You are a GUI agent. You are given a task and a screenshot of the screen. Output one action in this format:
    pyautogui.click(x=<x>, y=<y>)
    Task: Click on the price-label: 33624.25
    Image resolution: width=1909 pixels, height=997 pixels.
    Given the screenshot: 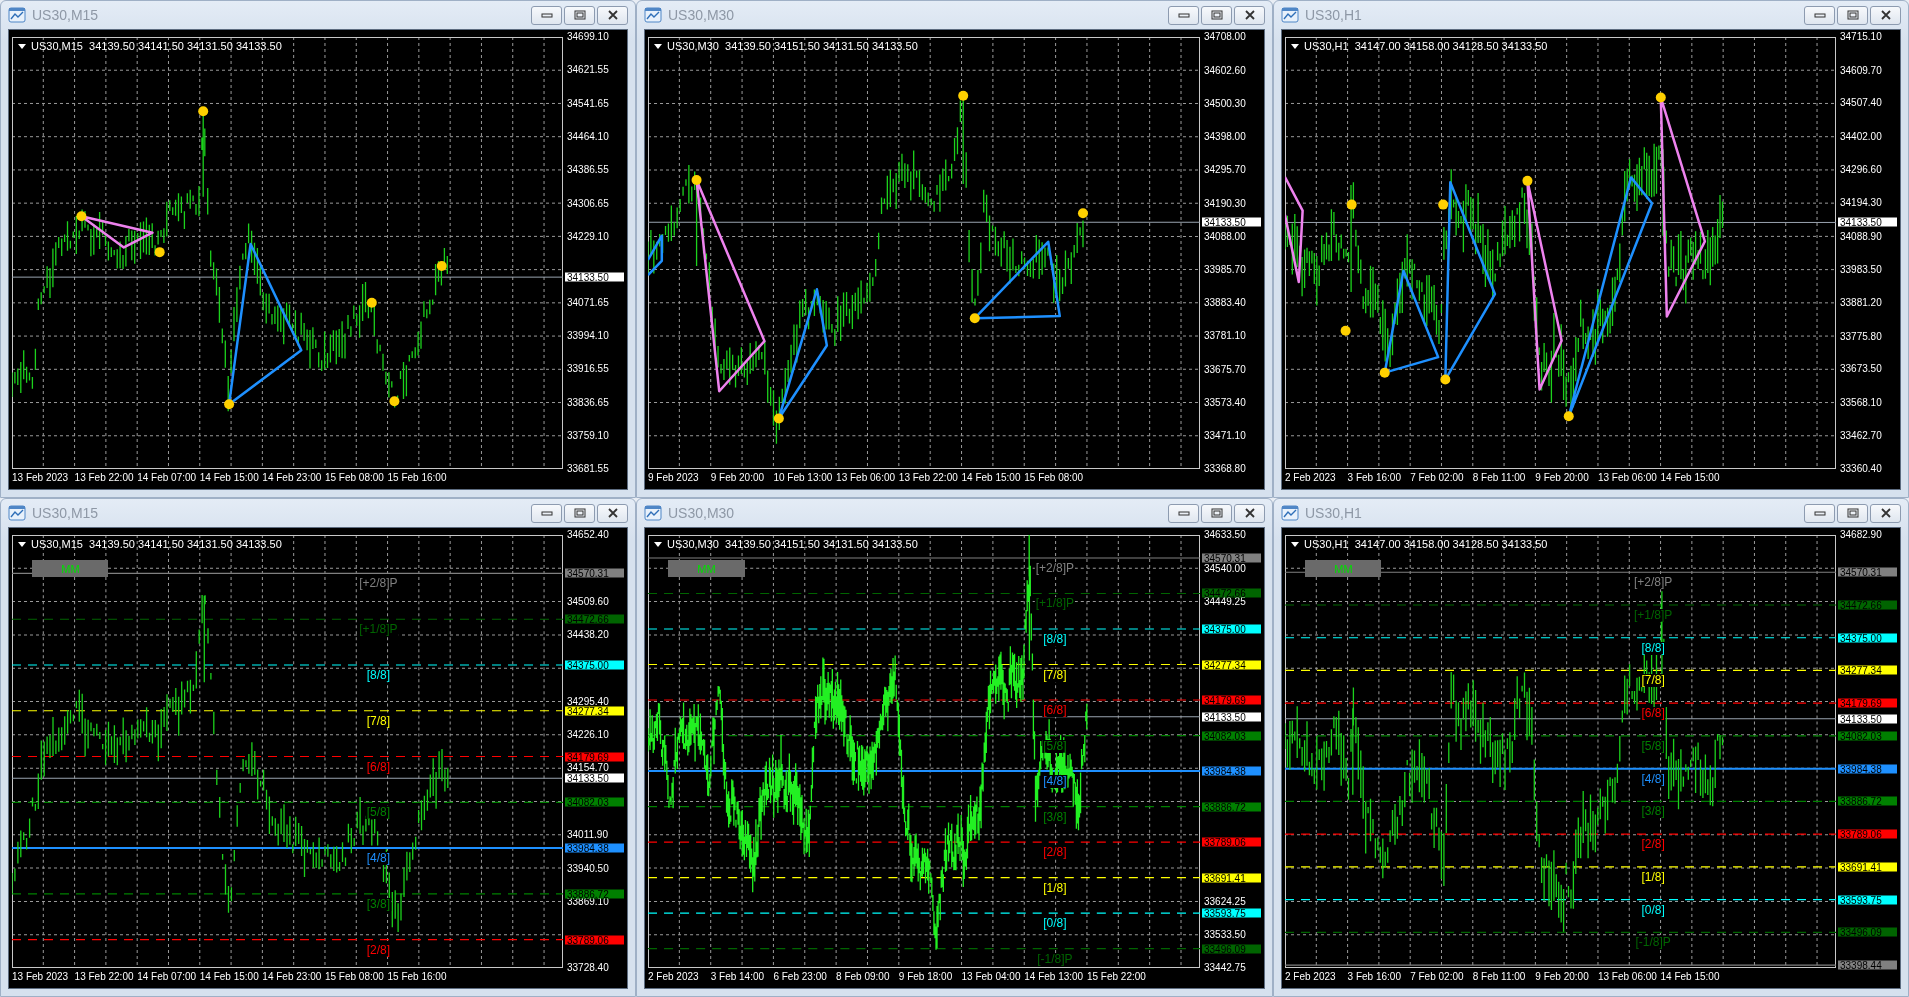 What is the action you would take?
    pyautogui.click(x=1225, y=902)
    